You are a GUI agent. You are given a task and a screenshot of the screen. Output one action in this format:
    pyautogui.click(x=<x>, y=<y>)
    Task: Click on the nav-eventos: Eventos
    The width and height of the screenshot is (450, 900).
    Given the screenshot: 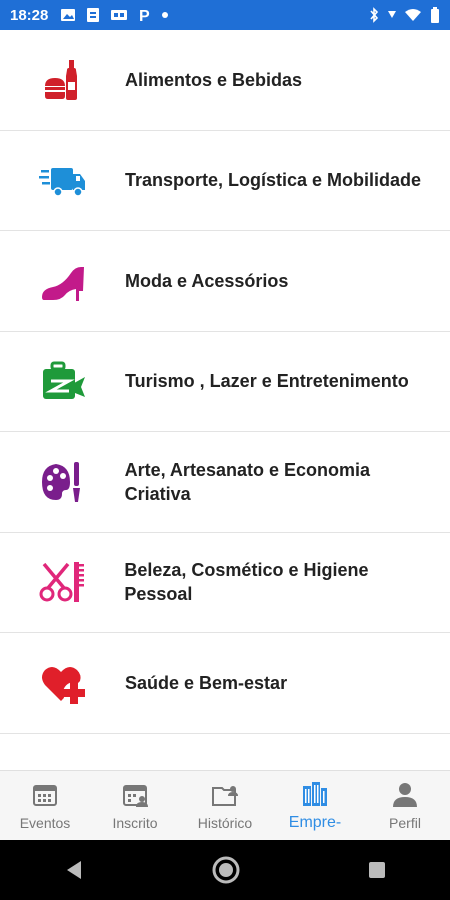 What is the action you would take?
    pyautogui.click(x=45, y=805)
    